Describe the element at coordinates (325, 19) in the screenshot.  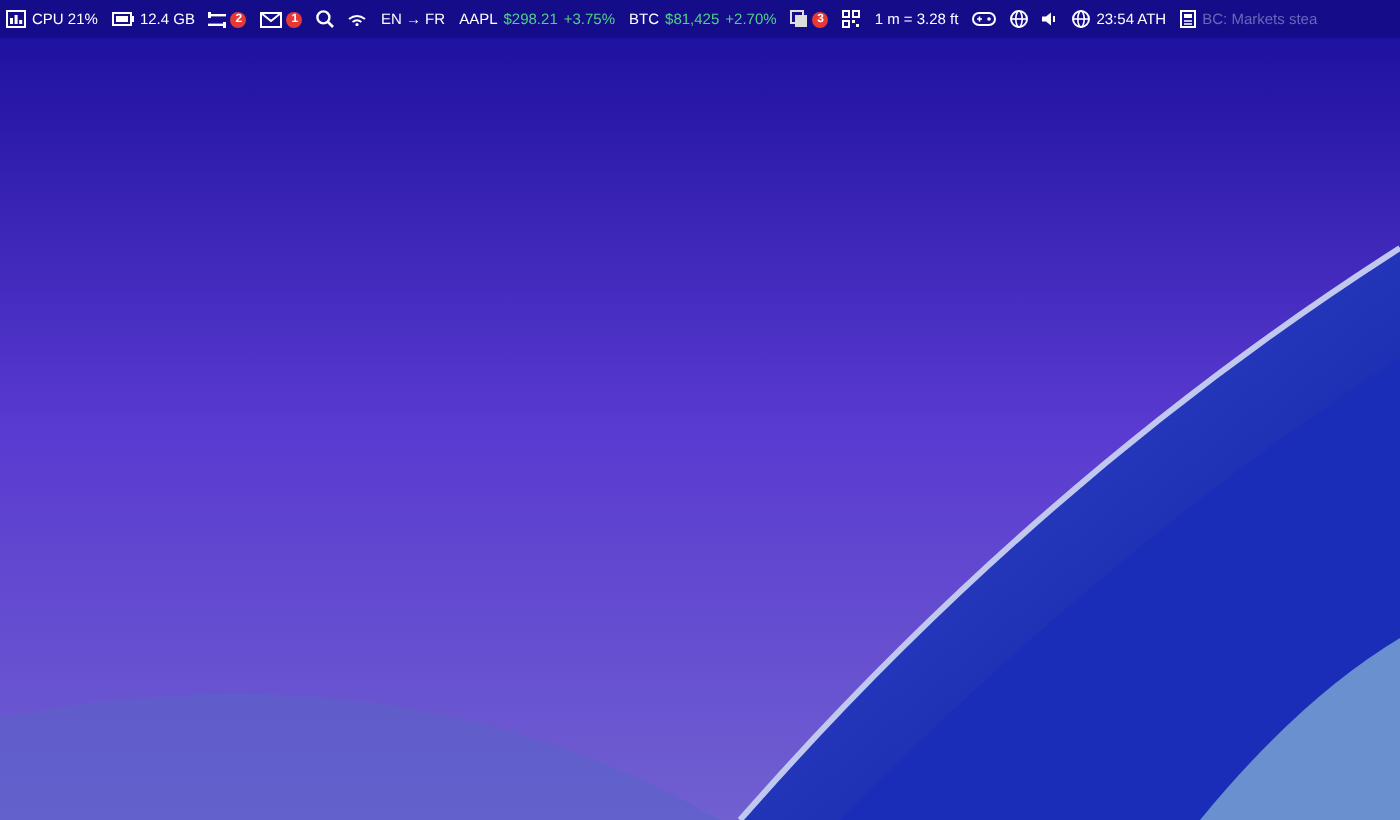
I see `search-icon` at that location.